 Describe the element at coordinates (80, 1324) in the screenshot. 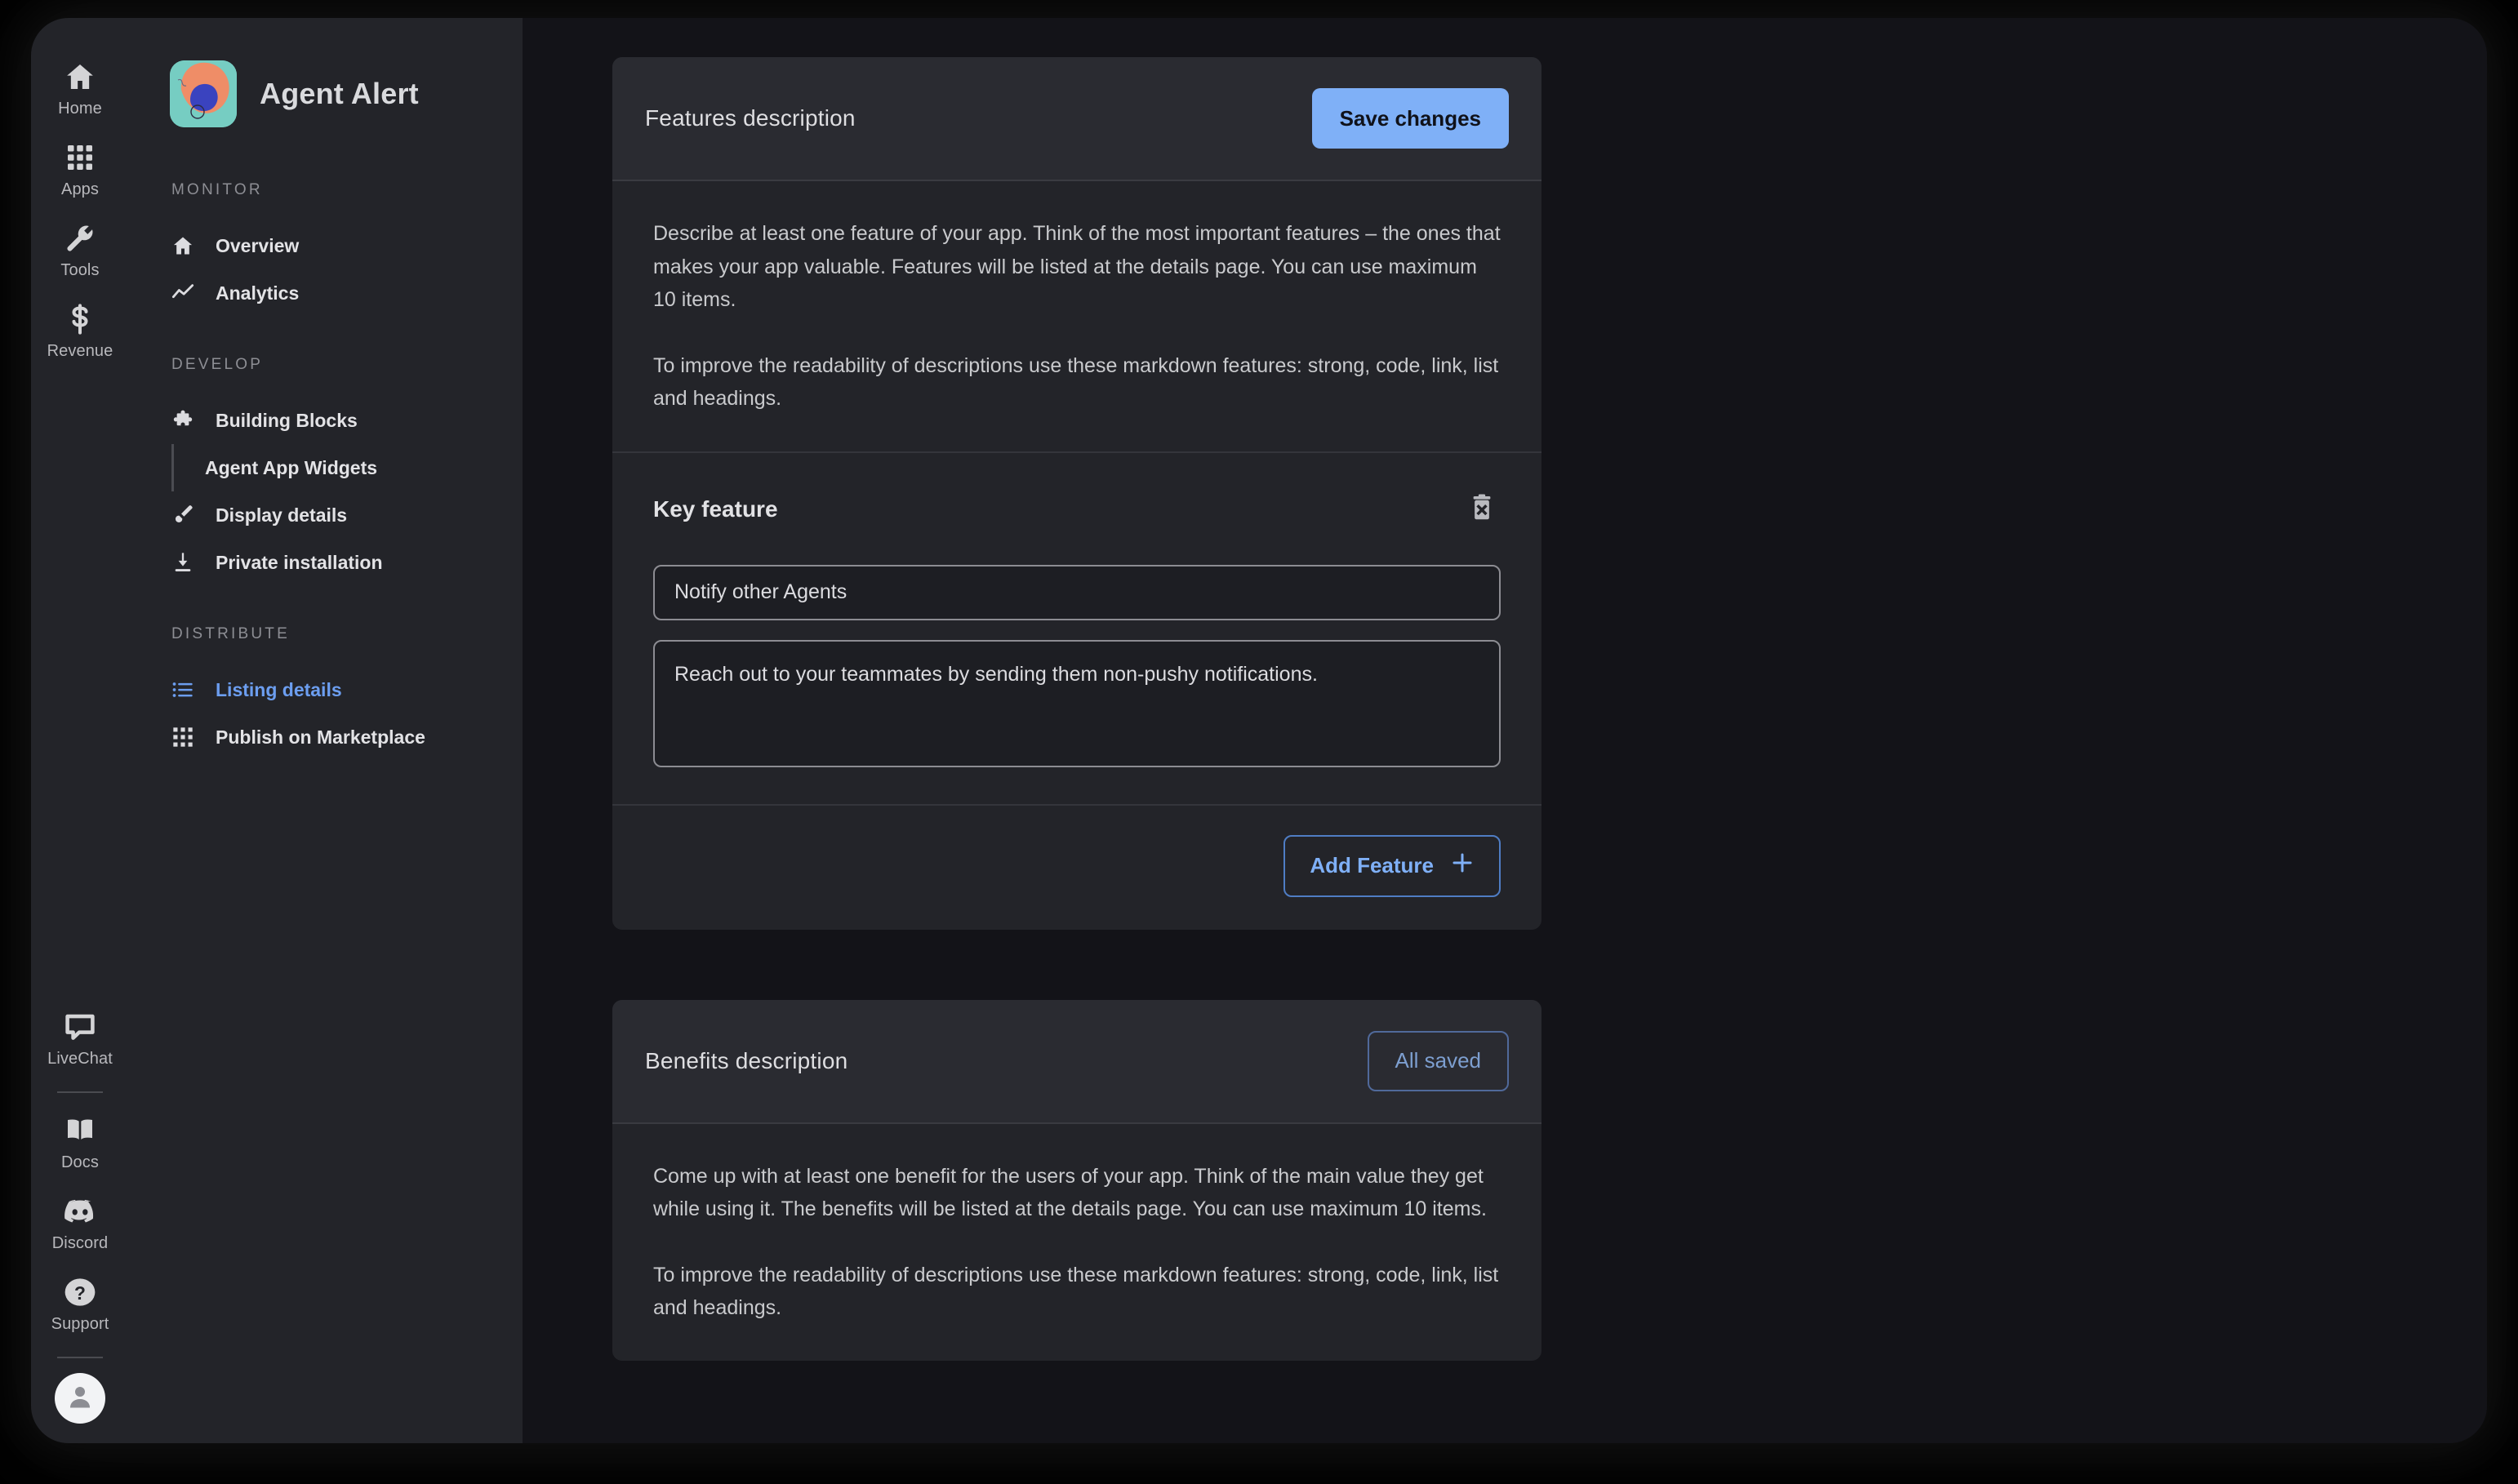

I see `rail-item-label: Support` at that location.